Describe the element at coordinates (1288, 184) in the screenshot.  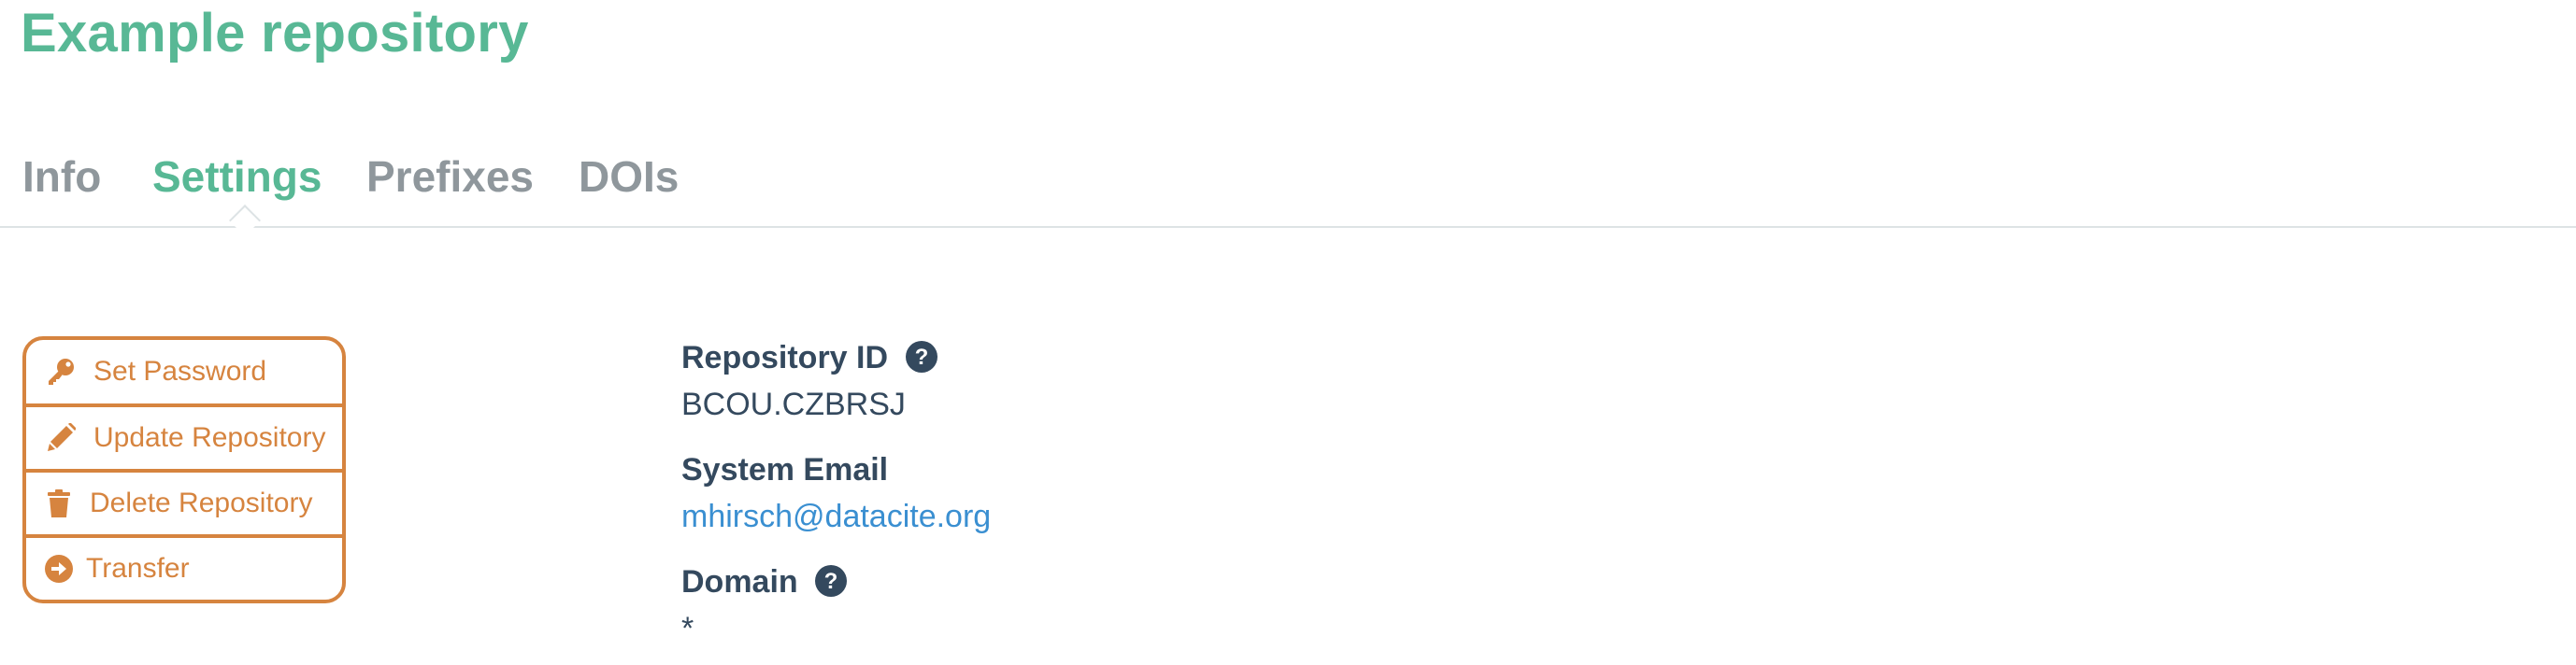
I see `tab-bar: Info Settings Prefixes DOIs` at that location.